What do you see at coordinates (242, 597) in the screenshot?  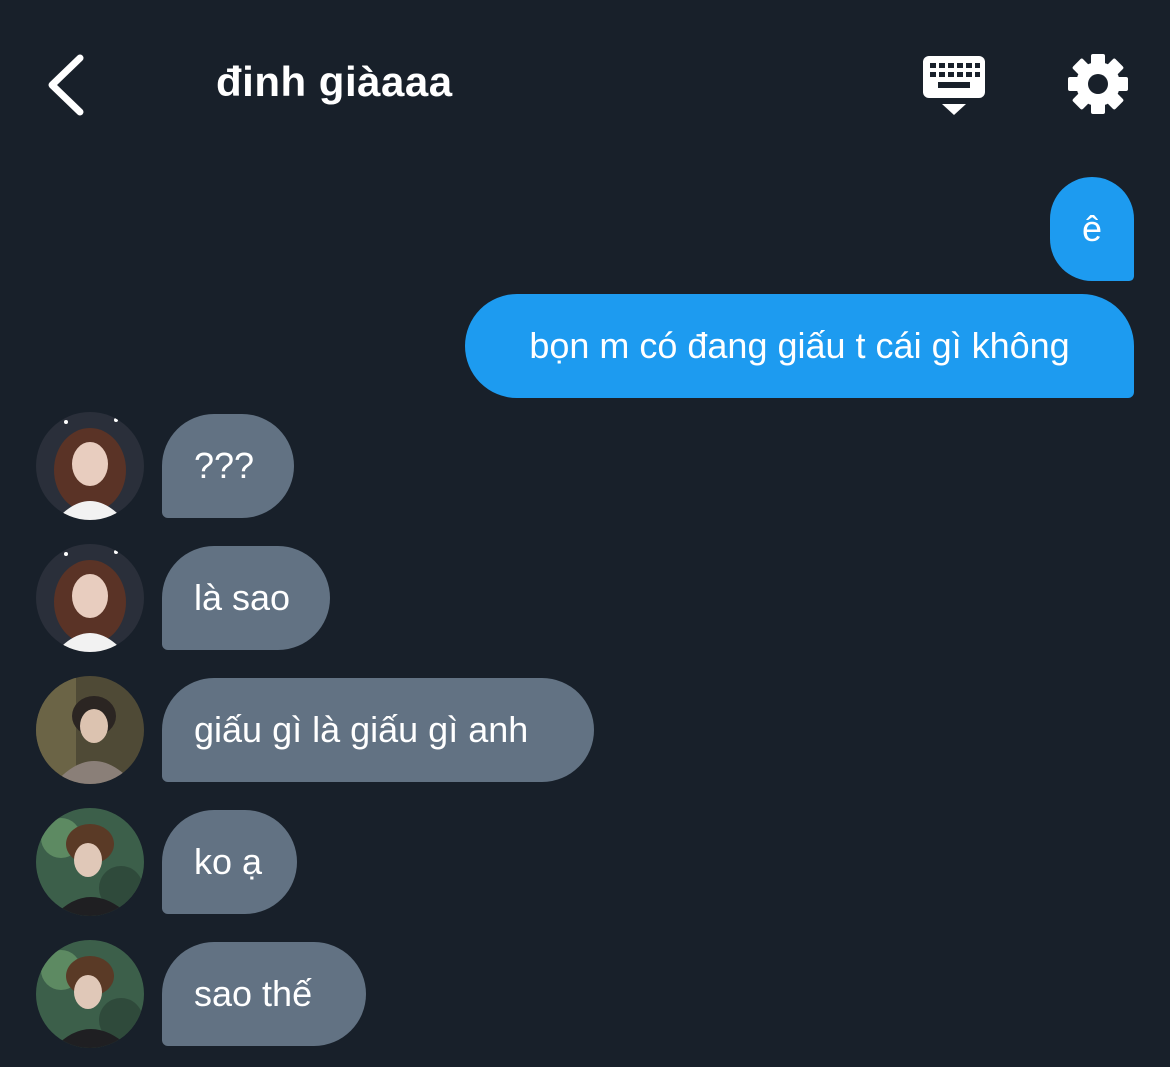 I see `message-text: là sao` at bounding box center [242, 597].